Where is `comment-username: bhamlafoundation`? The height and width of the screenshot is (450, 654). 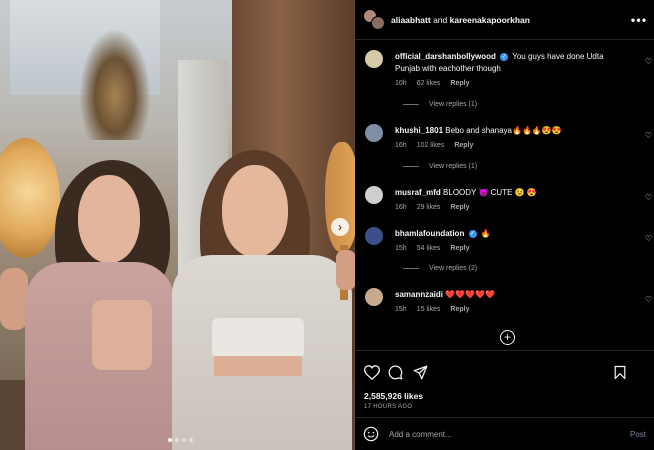
comment-username: bhamlafoundation is located at coordinates (429, 233).